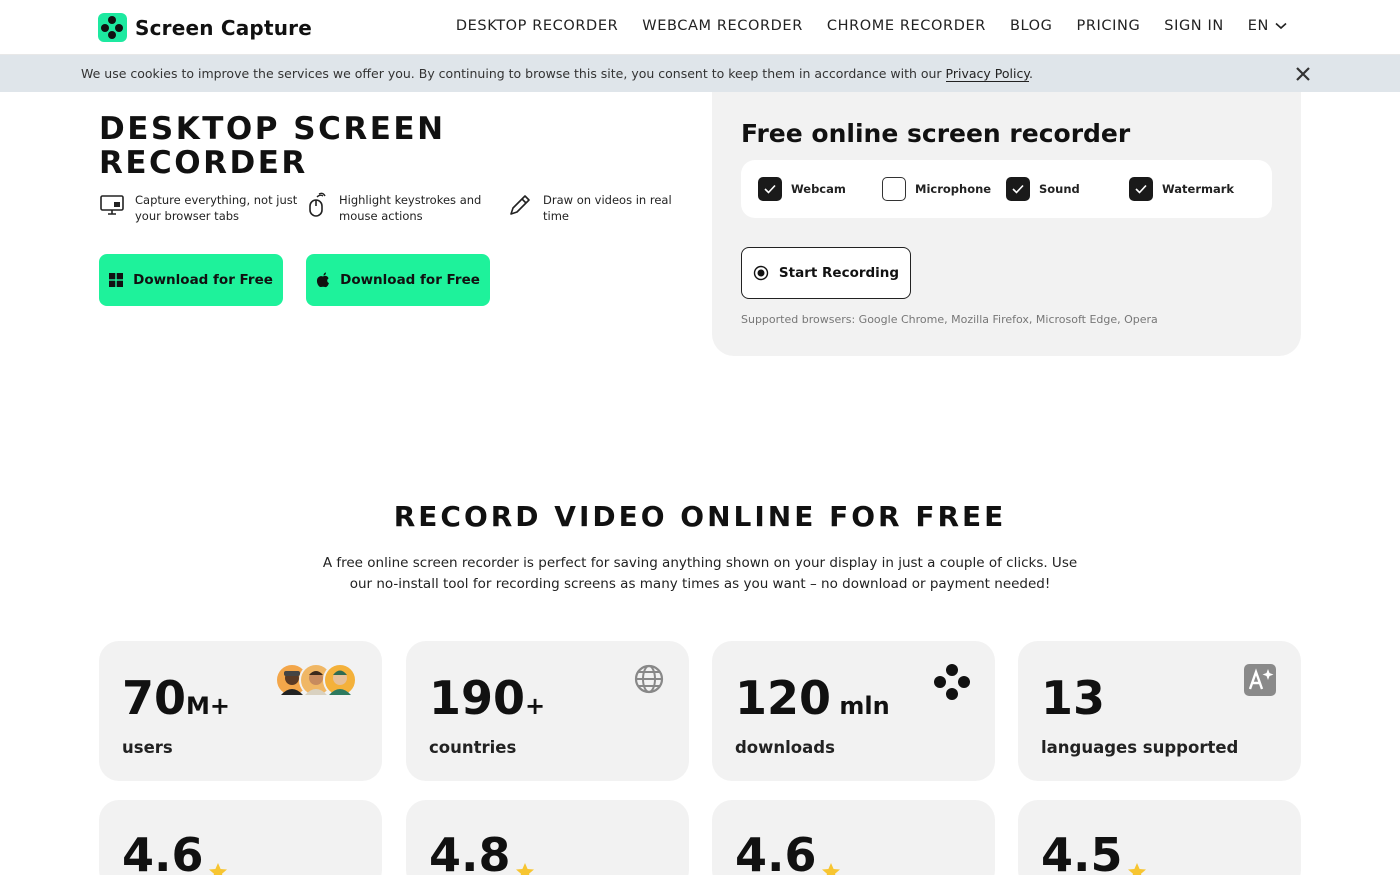  I want to click on stat-label: languages supported, so click(1140, 747).